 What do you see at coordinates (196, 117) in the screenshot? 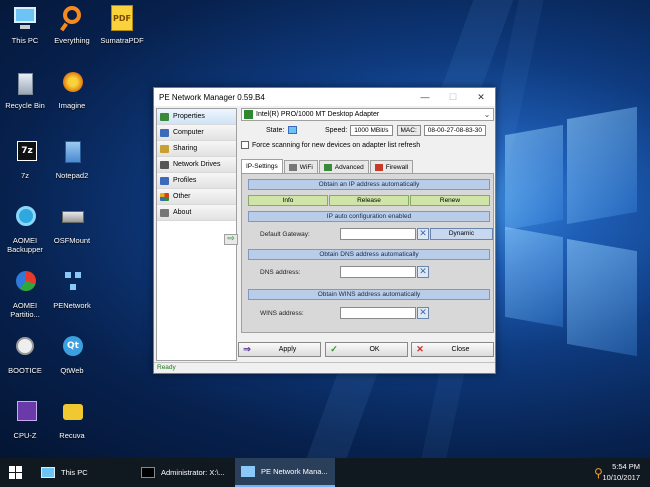
I see `sidebar-item-properties: Properties` at bounding box center [196, 117].